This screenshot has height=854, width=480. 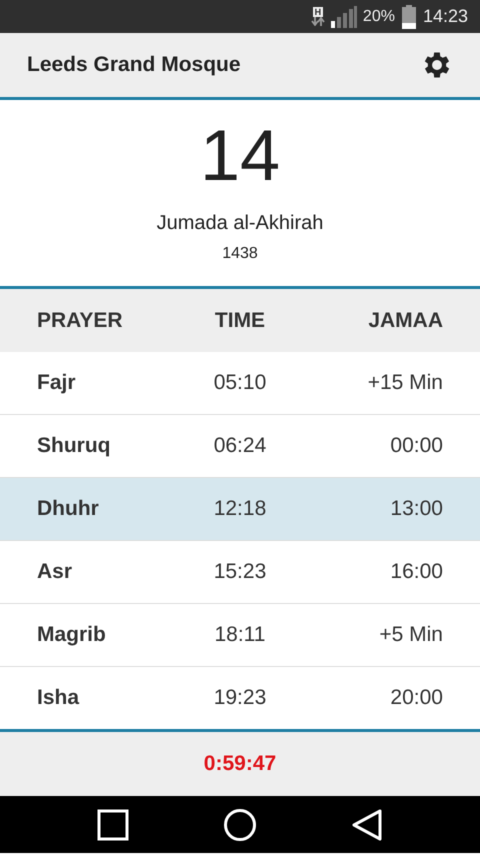 I want to click on battery-icon, so click(x=408, y=16).